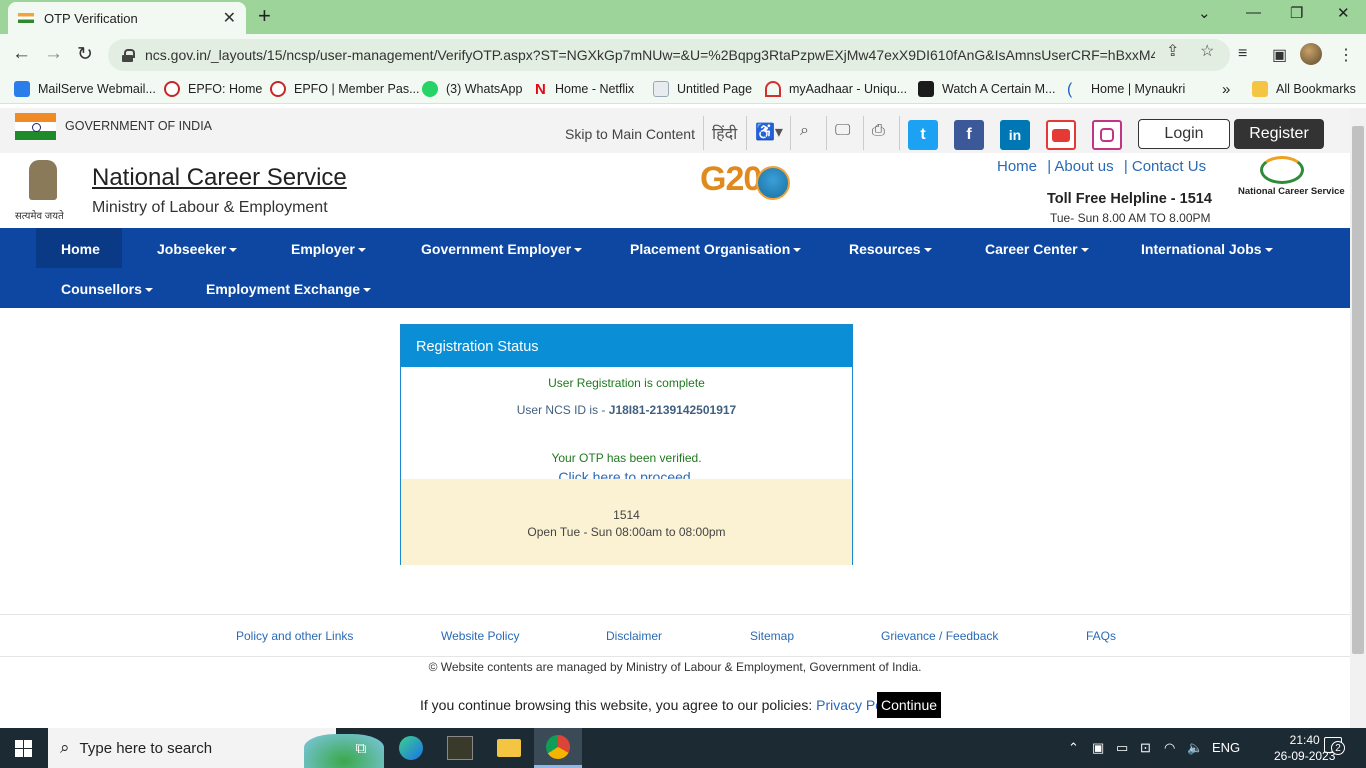 Image resolution: width=1366 pixels, height=768 pixels. What do you see at coordinates (361, 748) in the screenshot?
I see `task-view-icon: ⧉` at bounding box center [361, 748].